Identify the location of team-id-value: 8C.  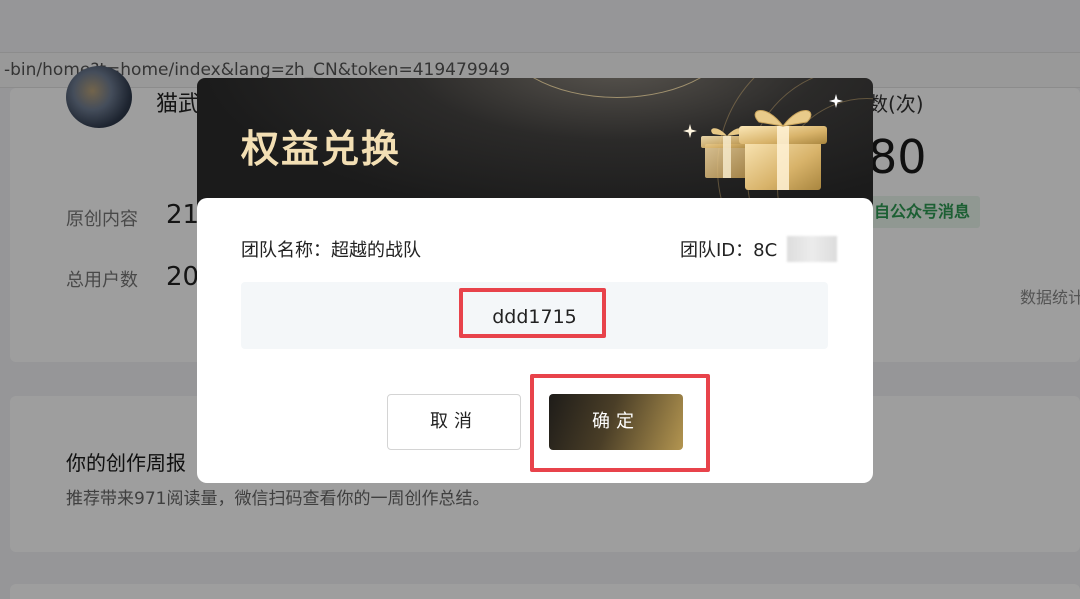
(765, 250).